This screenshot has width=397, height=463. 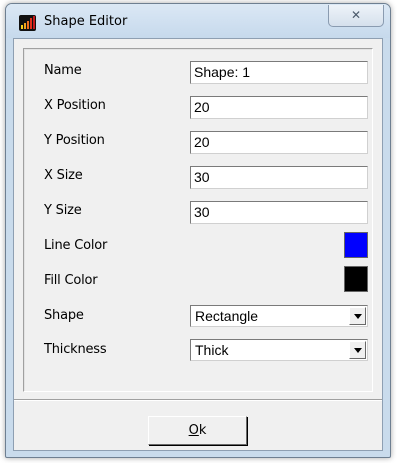 What do you see at coordinates (202, 430) in the screenshot?
I see `ok-label-rest: k` at bounding box center [202, 430].